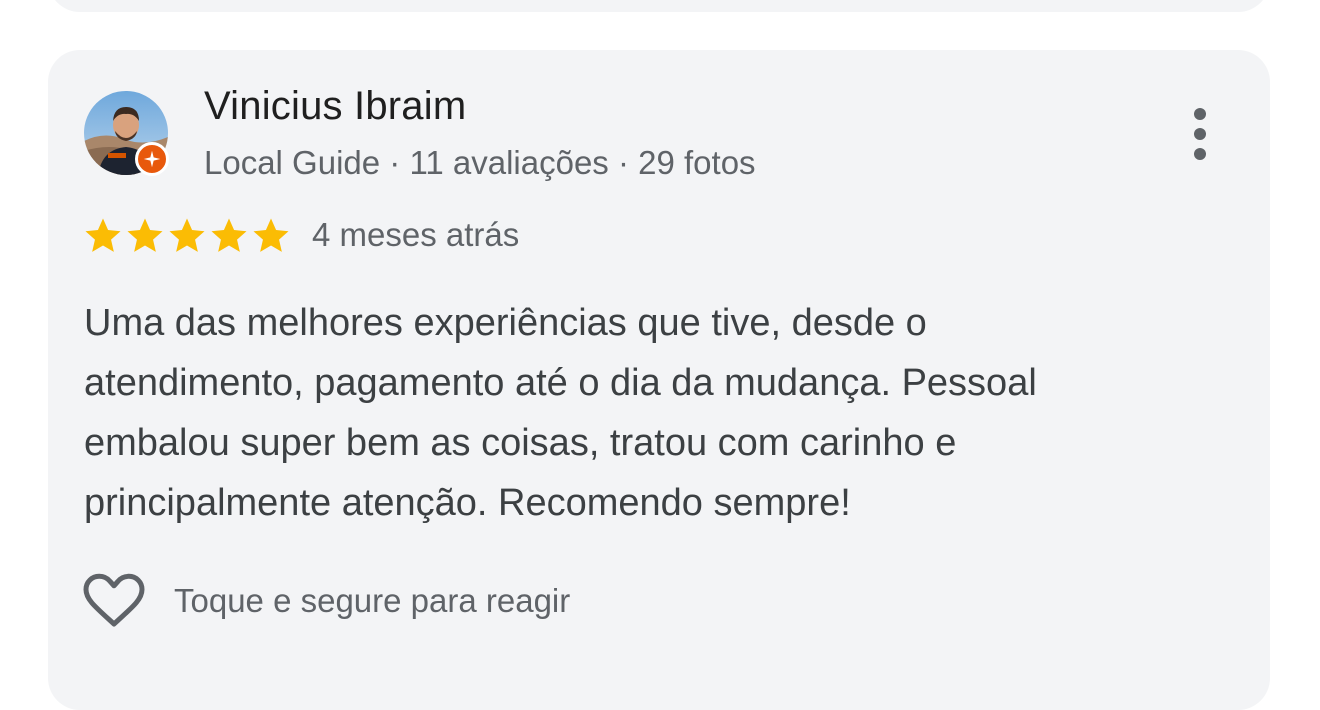 Image resolution: width=1320 pixels, height=710 pixels. I want to click on react-button, so click(114, 600).